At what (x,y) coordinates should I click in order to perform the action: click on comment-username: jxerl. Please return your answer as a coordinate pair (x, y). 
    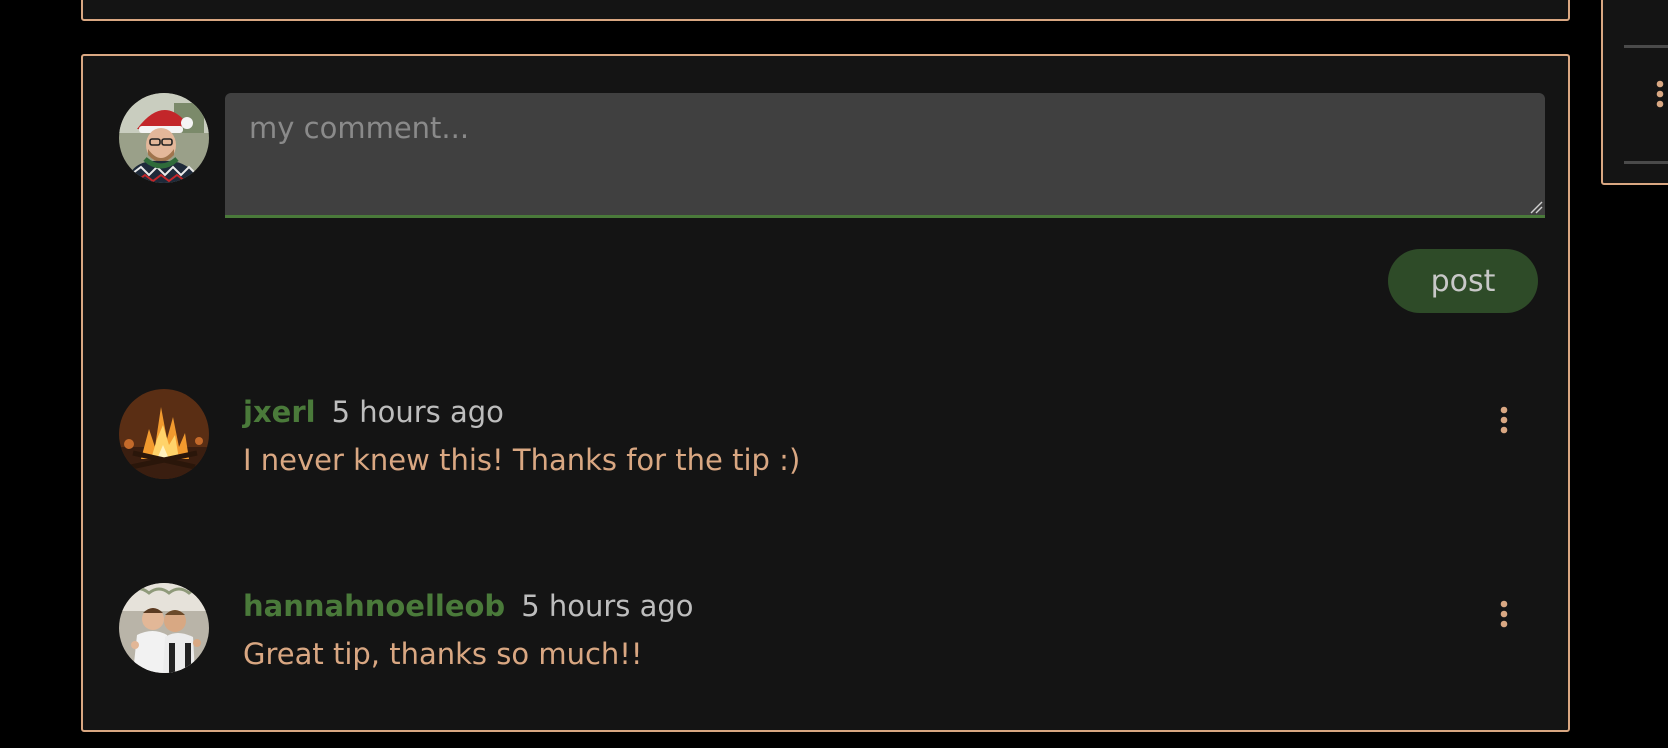
    Looking at the image, I should click on (279, 412).